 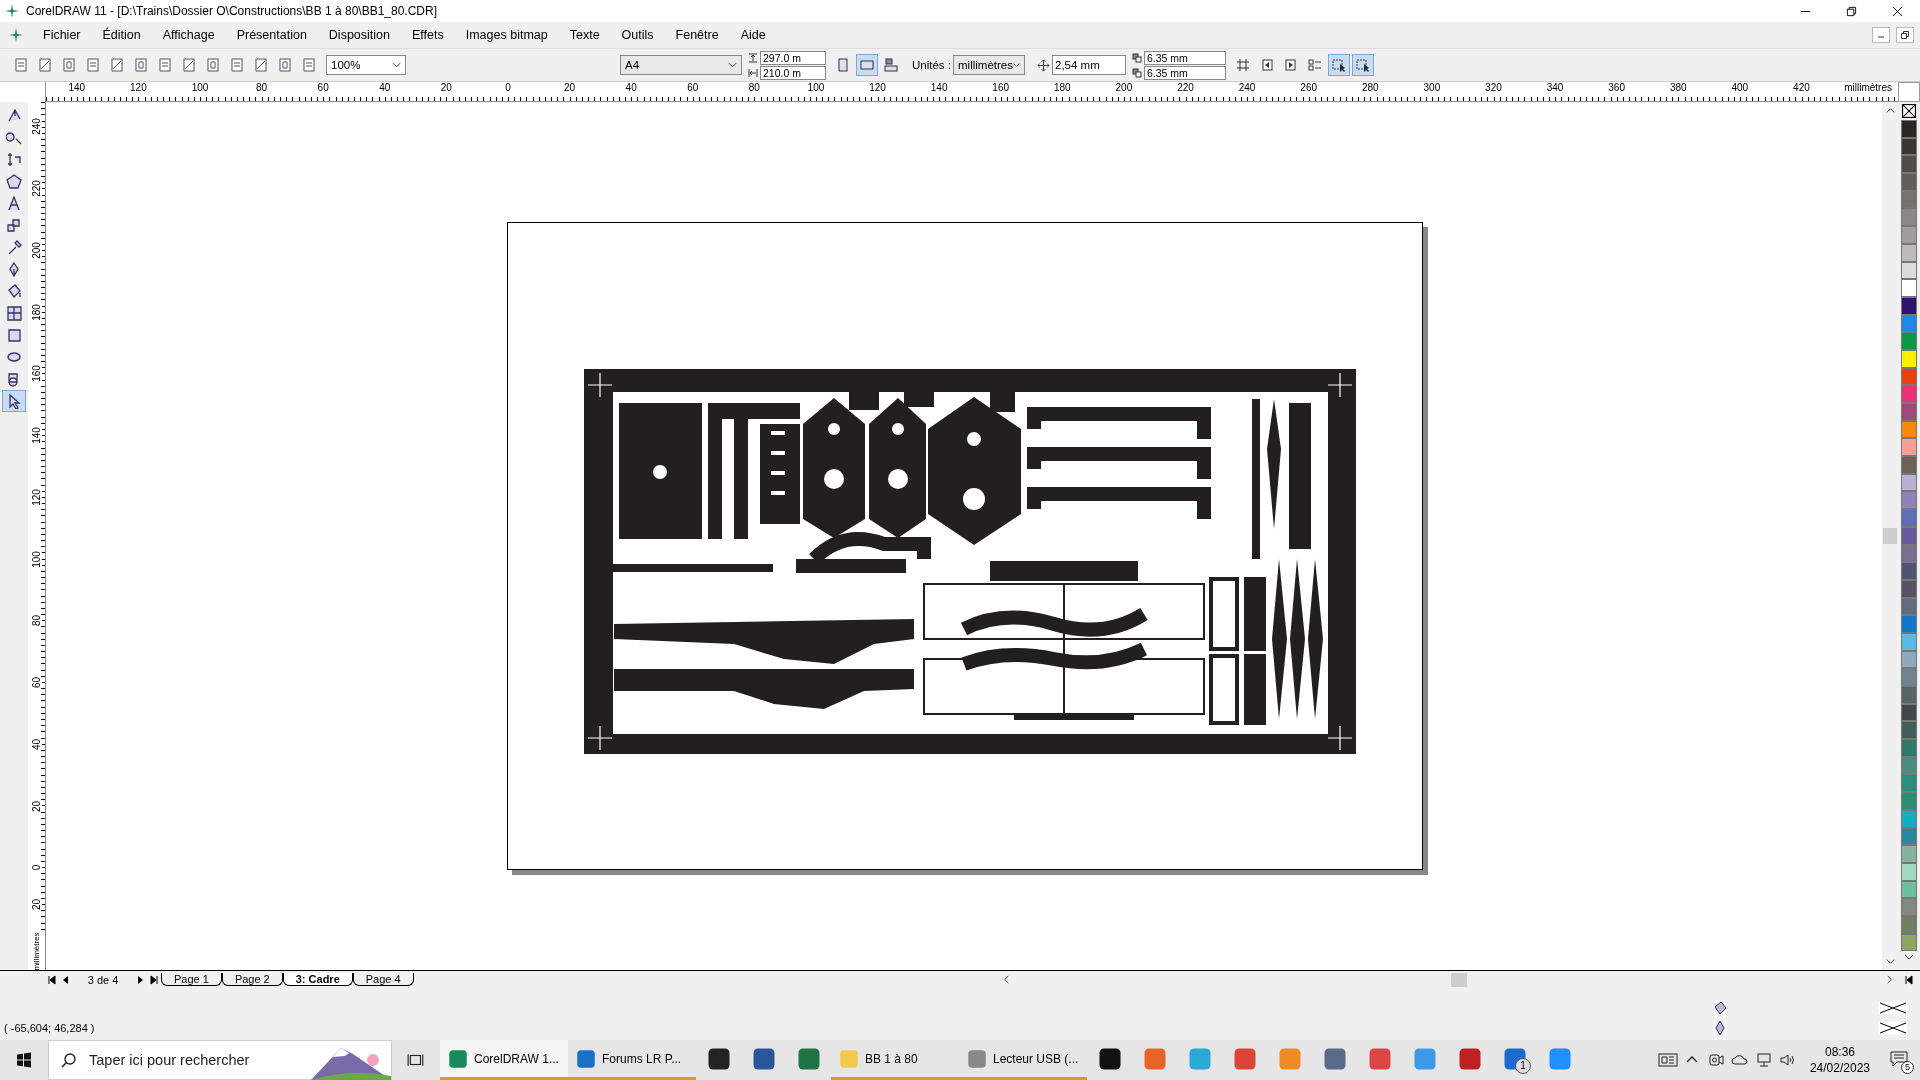 I want to click on page-tab: Page 2, so click(x=252, y=979).